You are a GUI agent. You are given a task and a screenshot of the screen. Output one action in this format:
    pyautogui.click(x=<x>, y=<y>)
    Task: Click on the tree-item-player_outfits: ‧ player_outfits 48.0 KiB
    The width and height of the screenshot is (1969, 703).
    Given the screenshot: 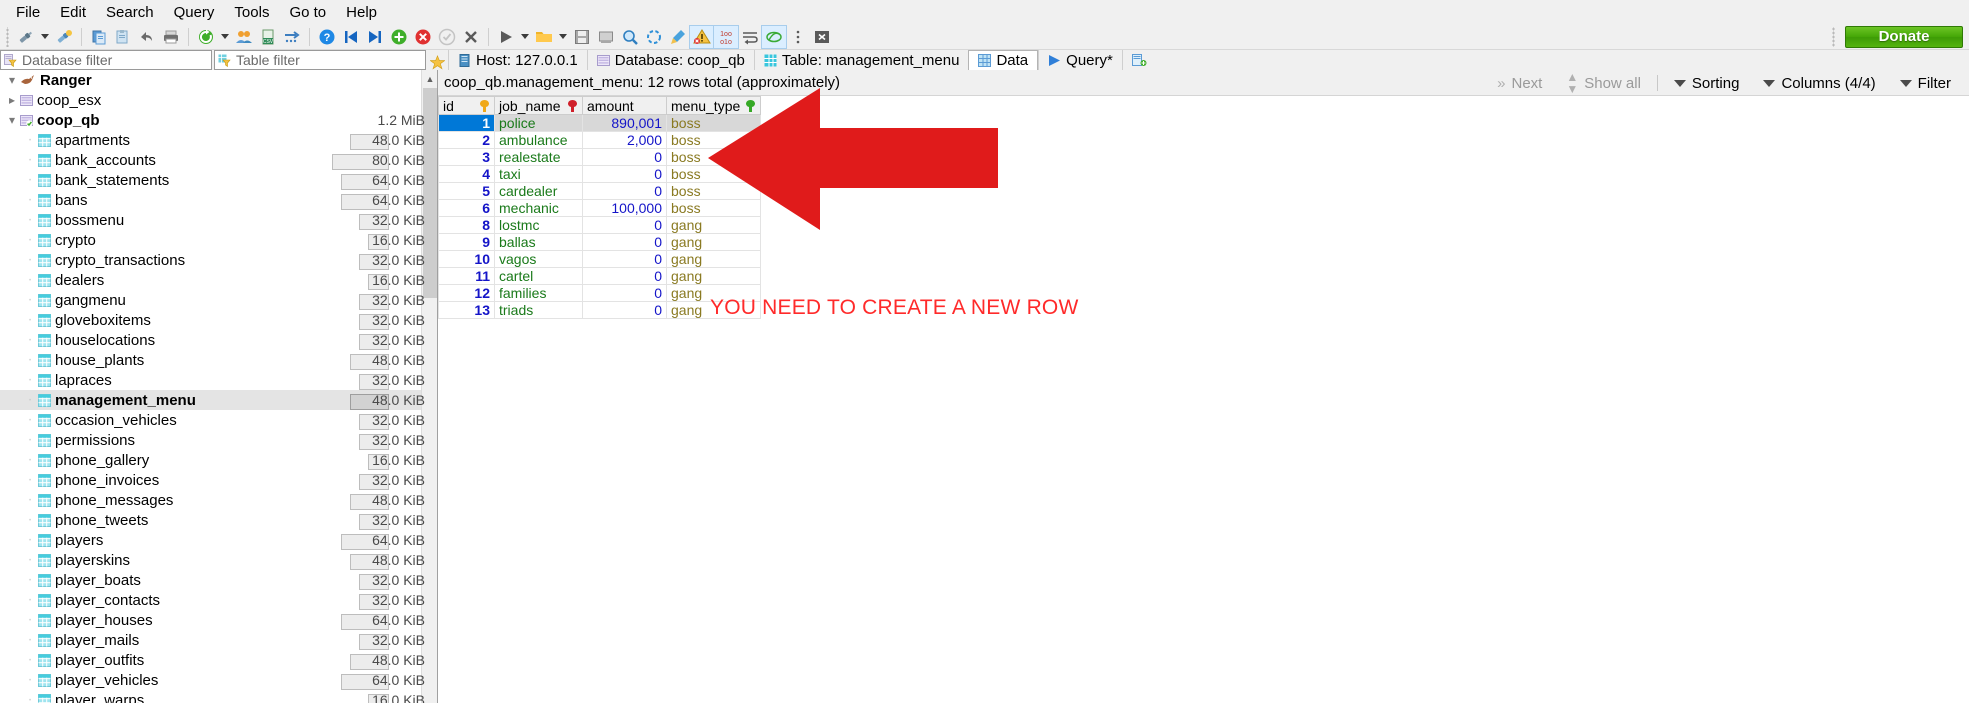 What is the action you would take?
    pyautogui.click(x=218, y=660)
    